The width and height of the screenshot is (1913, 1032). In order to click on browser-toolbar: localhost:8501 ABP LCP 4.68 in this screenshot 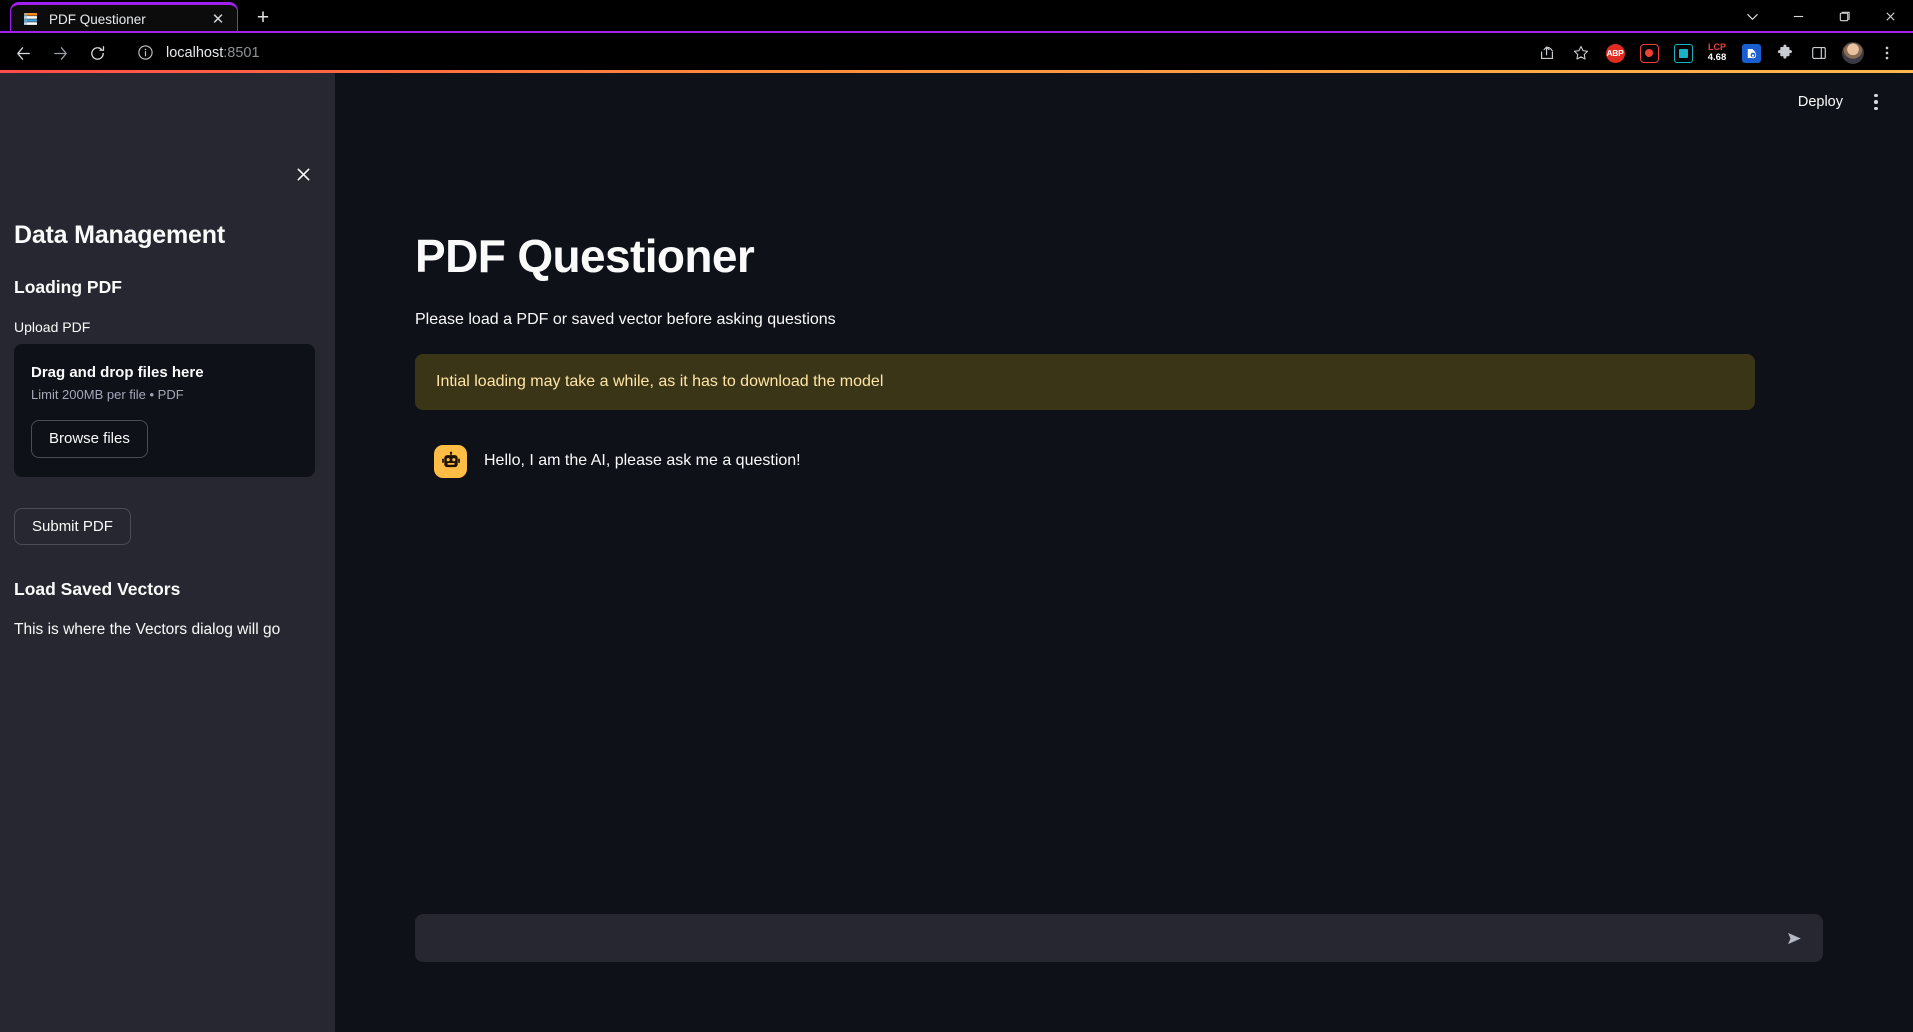, I will do `click(956, 53)`.